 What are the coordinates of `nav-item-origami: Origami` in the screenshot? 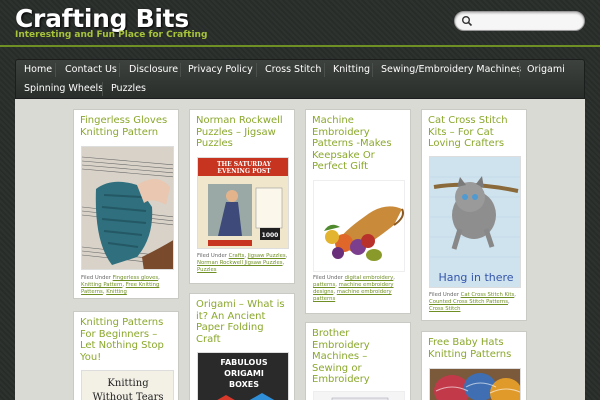 It's located at (546, 70).